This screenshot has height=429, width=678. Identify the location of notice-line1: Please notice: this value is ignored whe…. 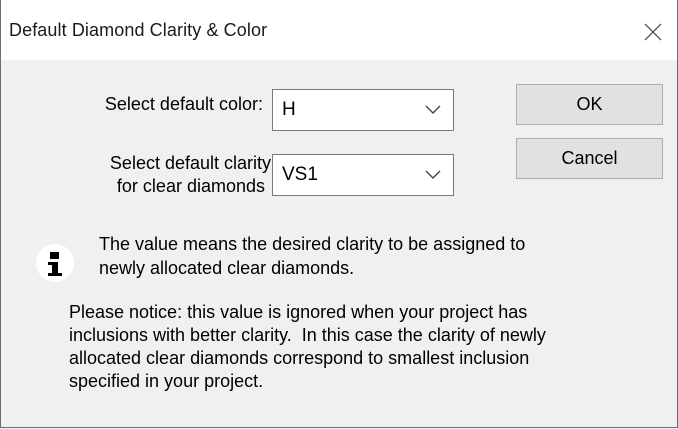
(298, 312).